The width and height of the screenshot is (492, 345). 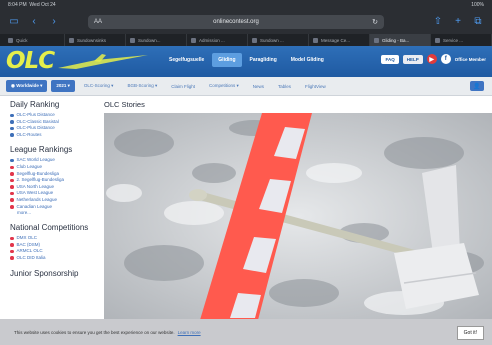 What do you see at coordinates (30, 61) in the screenshot?
I see `olc-logo: OLC` at bounding box center [30, 61].